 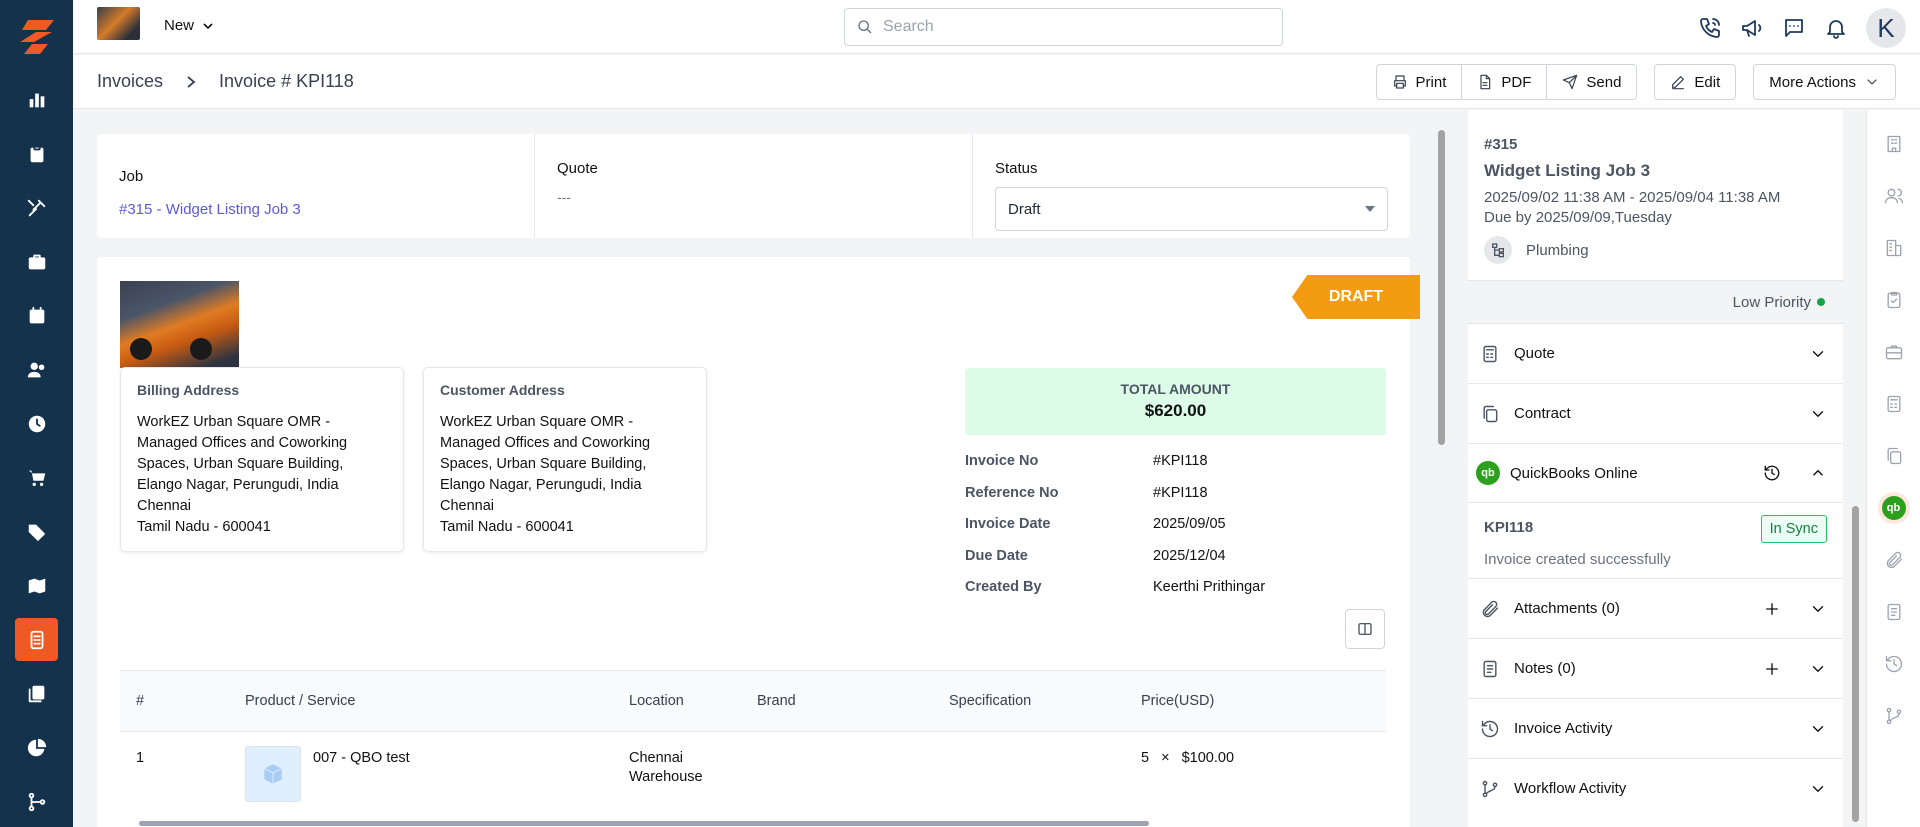 I want to click on breadcrumb-invoices-link: Invoices, so click(x=130, y=81).